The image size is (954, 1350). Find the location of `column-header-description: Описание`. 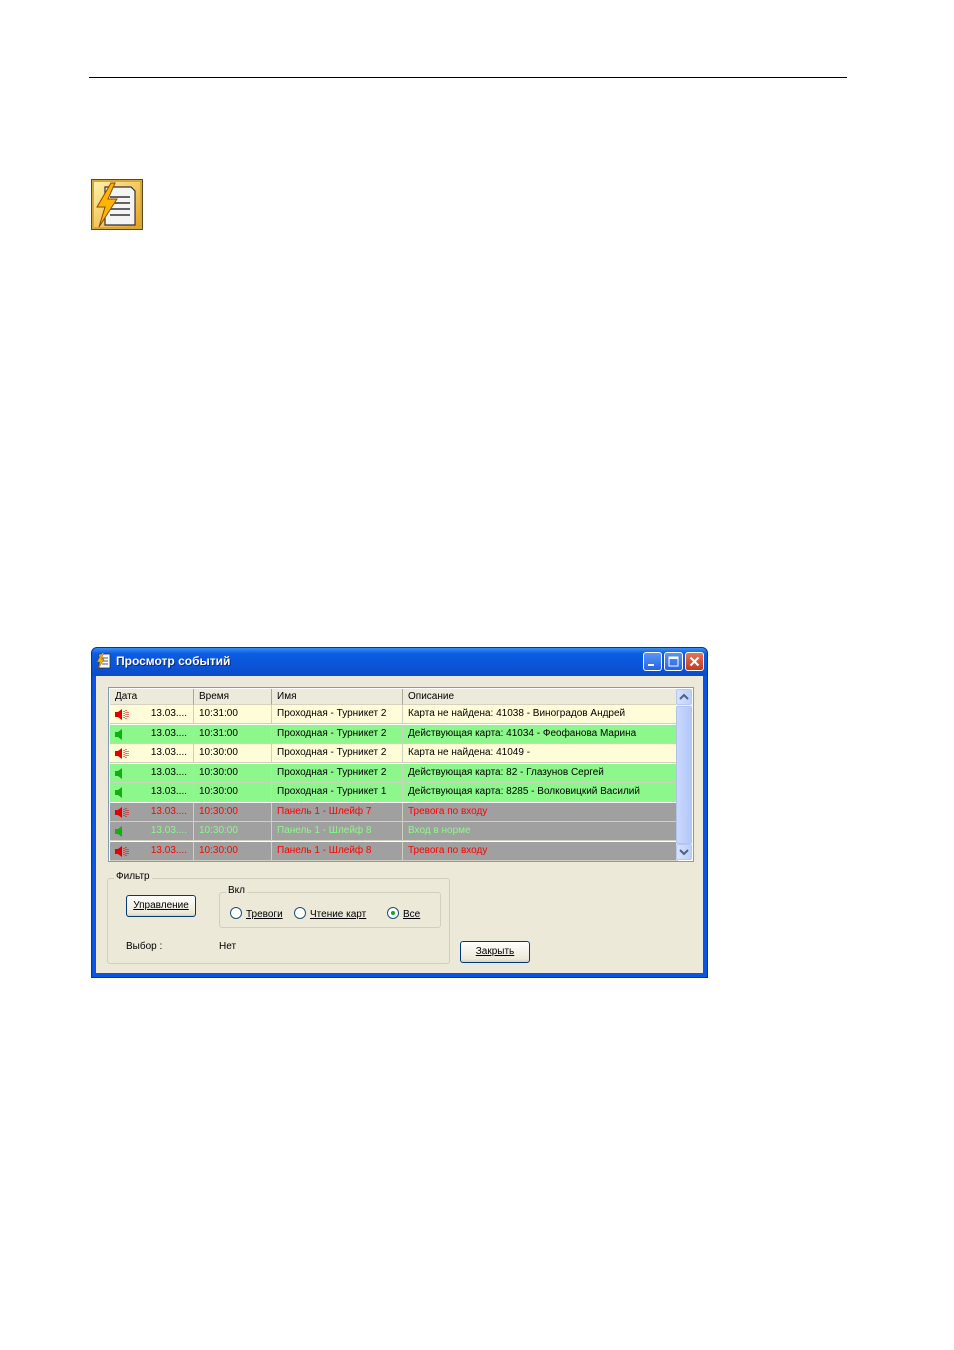

column-header-description: Описание is located at coordinates (540, 697).